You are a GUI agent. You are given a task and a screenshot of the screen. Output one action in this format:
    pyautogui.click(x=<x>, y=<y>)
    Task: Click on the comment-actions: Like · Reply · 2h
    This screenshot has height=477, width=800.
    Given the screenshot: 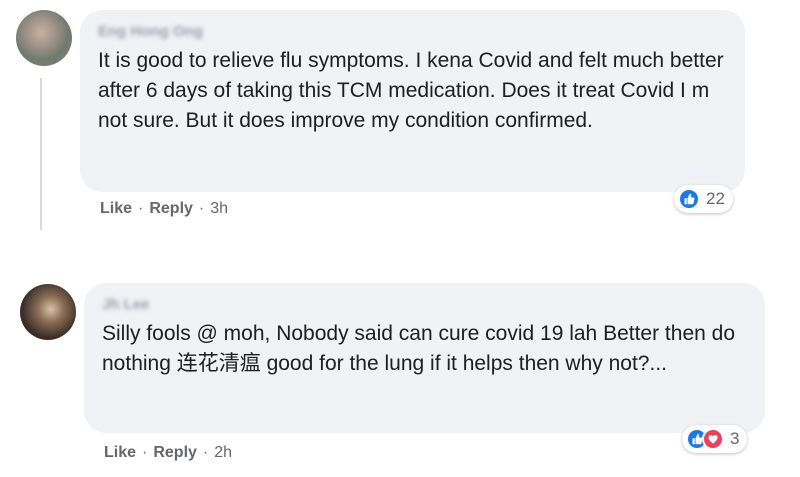 What is the action you would take?
    pyautogui.click(x=168, y=453)
    